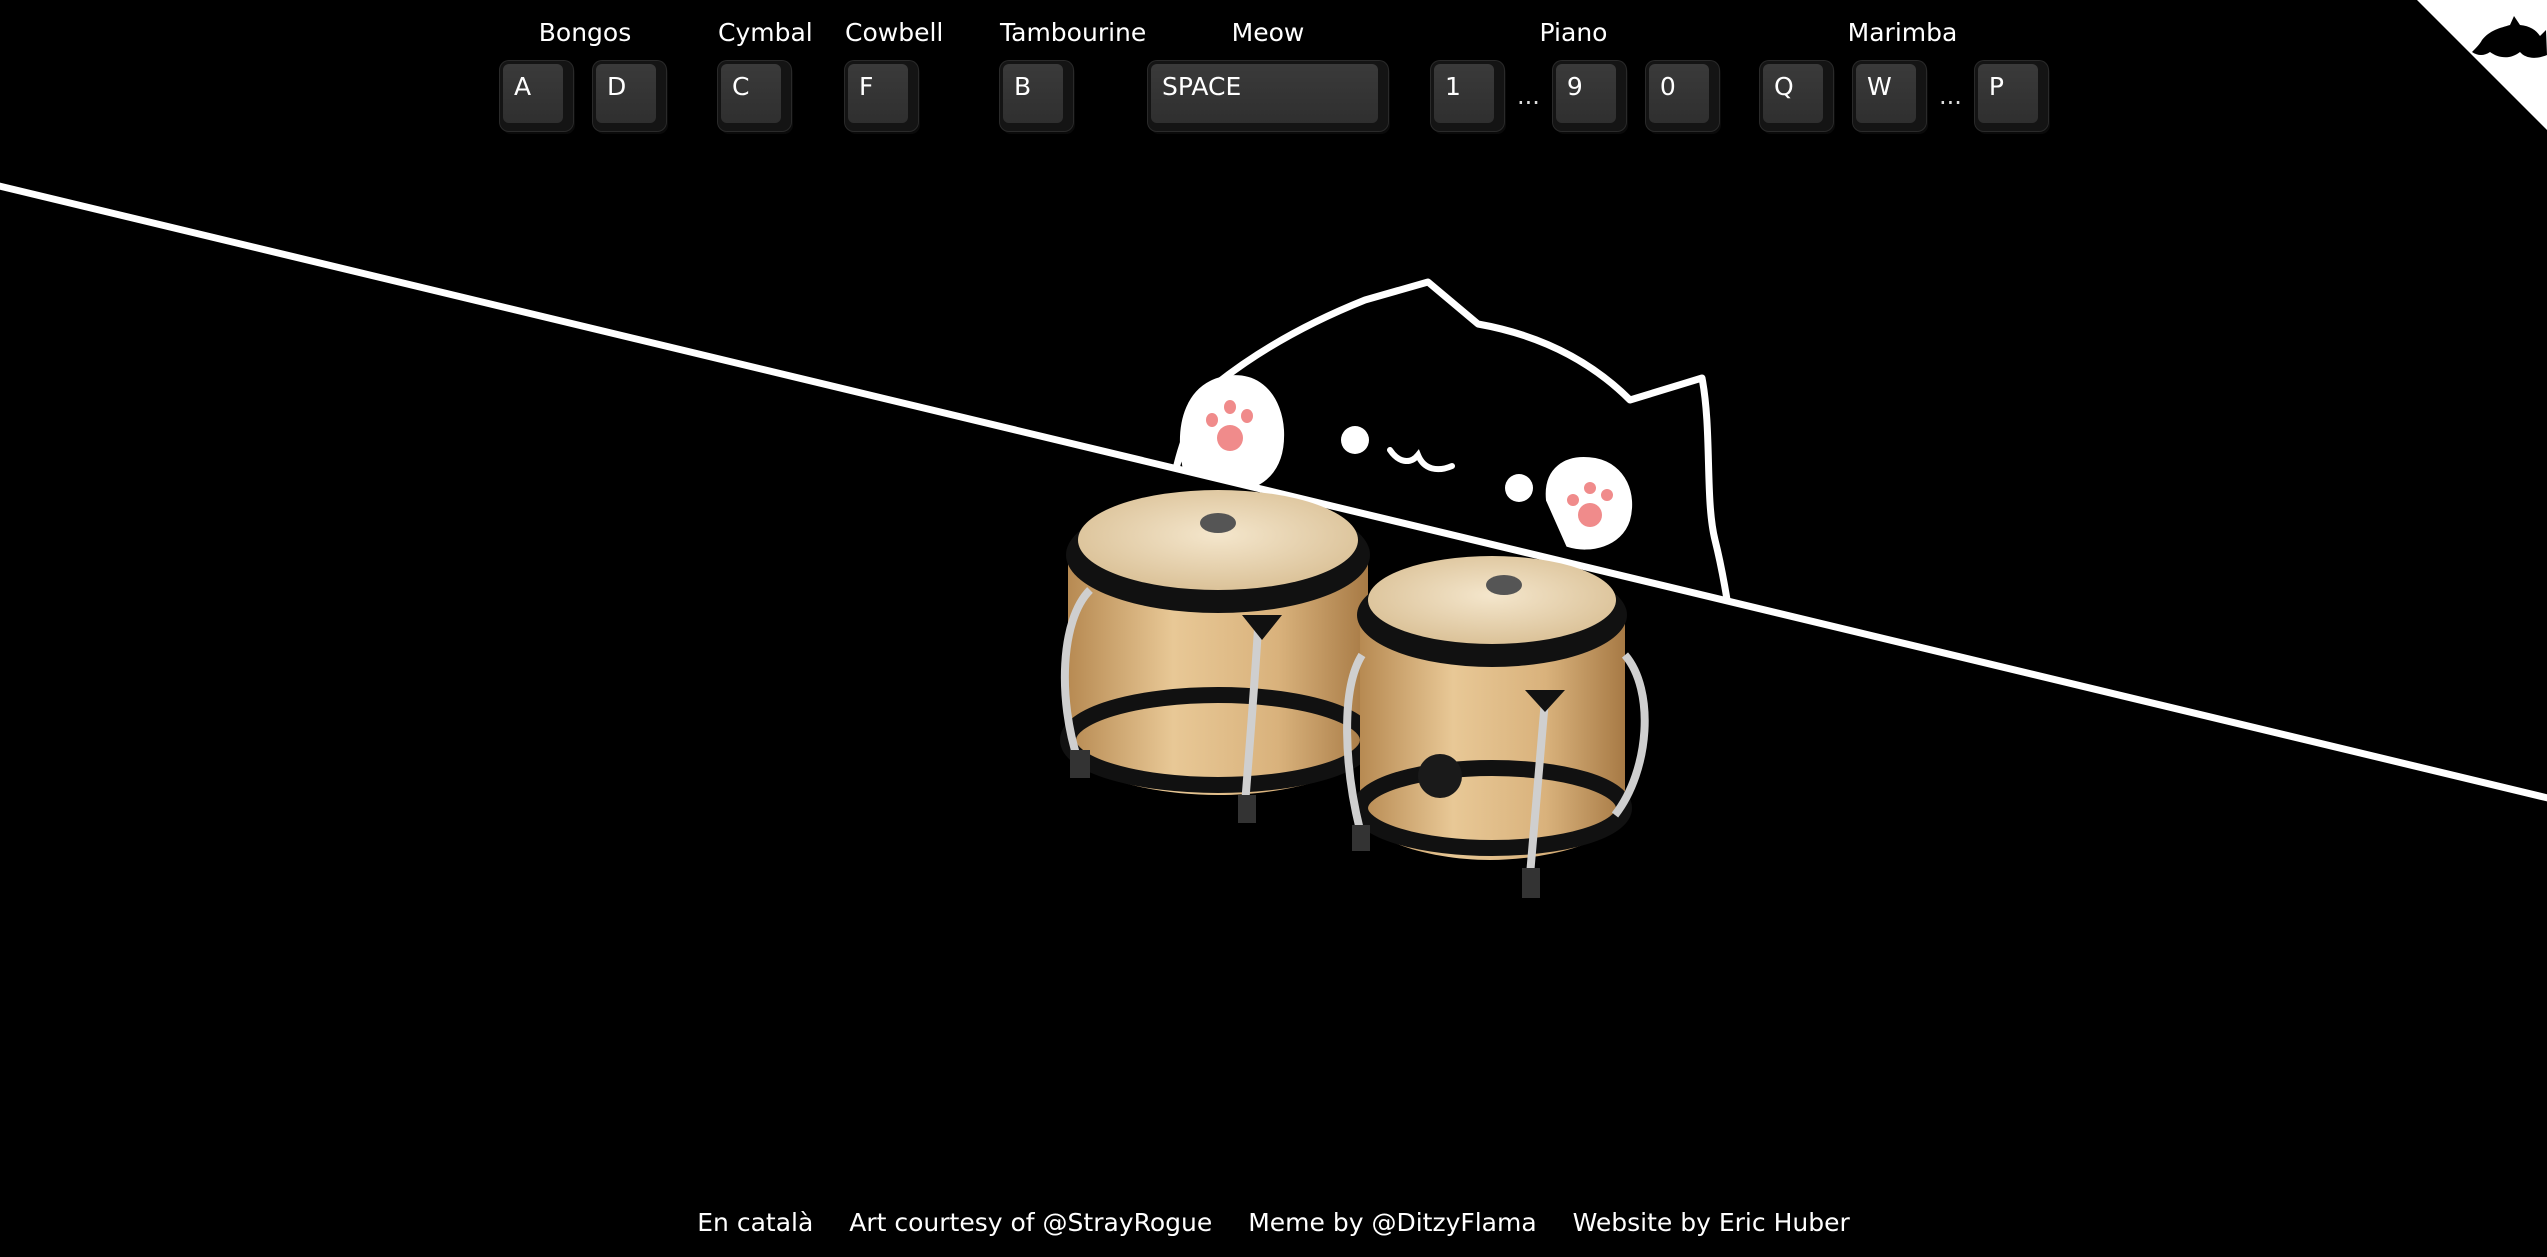  I want to click on github-cat-icon, so click(2482, 65).